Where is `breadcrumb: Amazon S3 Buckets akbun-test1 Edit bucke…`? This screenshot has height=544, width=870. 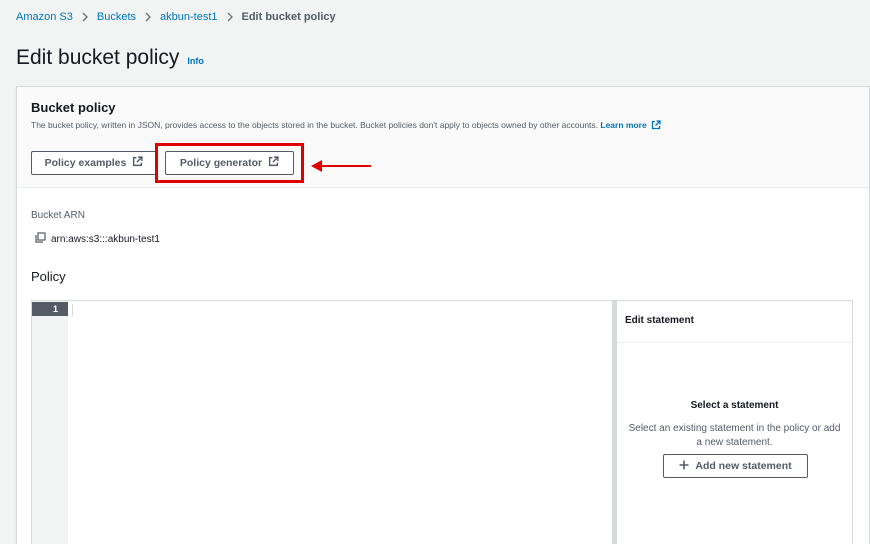 breadcrumb: Amazon S3 Buckets akbun-test1 Edit bucke… is located at coordinates (176, 17).